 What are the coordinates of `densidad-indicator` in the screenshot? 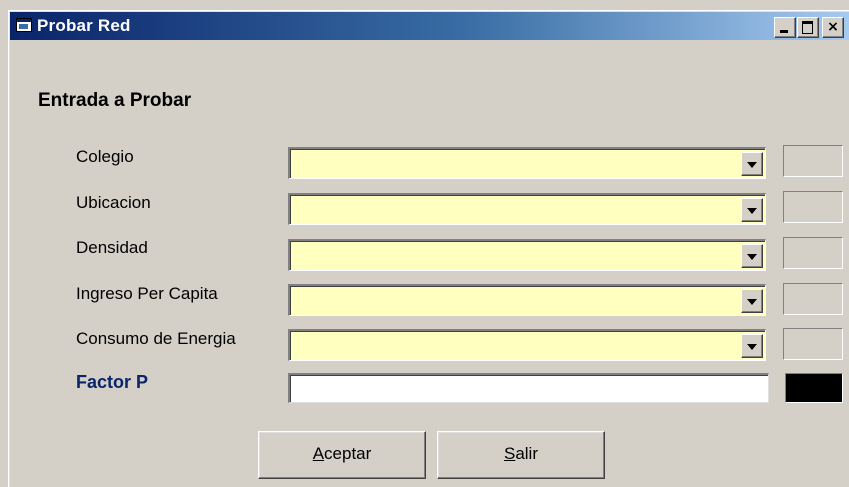 It's located at (813, 253).